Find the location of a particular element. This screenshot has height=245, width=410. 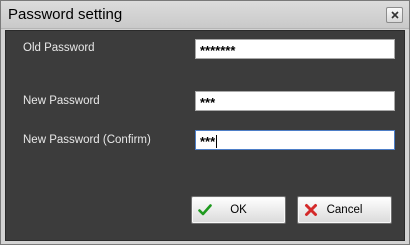

ok-button: OK is located at coordinates (238, 210).